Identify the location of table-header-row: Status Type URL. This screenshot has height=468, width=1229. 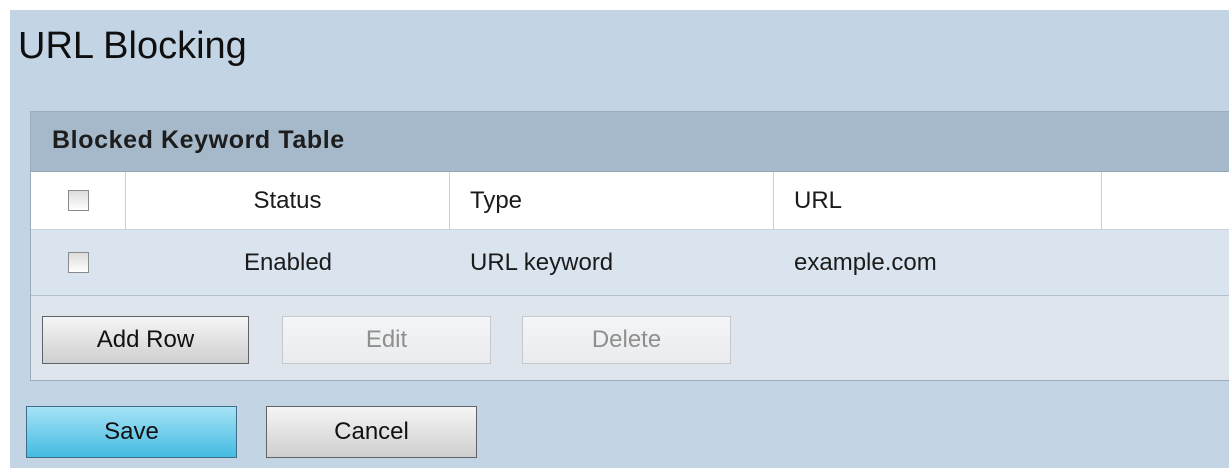
(630, 201).